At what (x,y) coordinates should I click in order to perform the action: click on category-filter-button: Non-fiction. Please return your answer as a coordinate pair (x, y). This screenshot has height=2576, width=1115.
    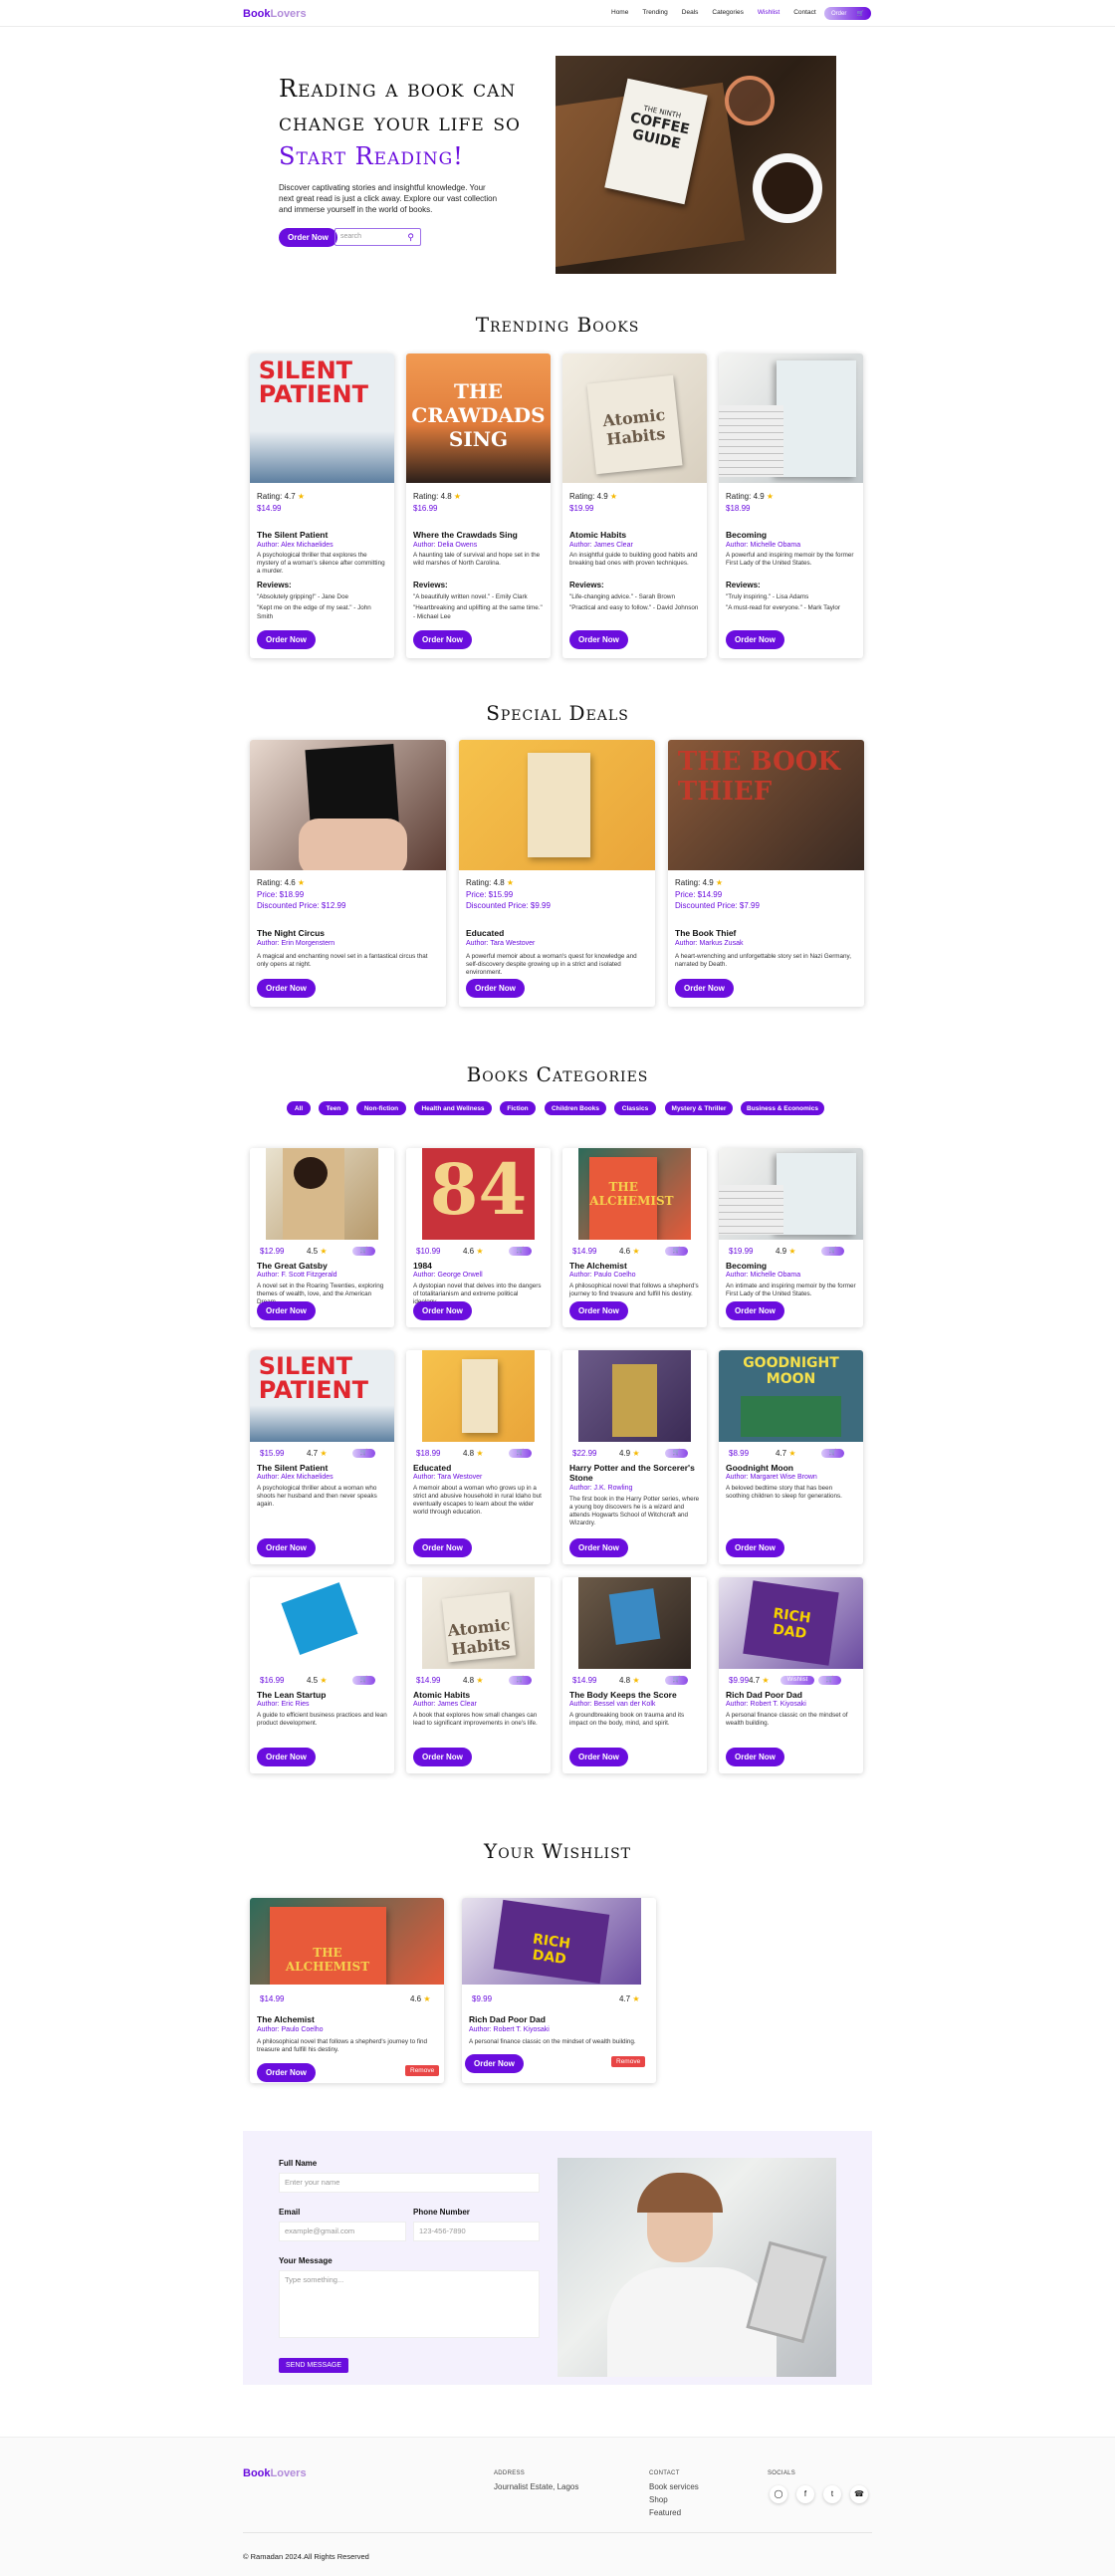
    Looking at the image, I should click on (381, 1108).